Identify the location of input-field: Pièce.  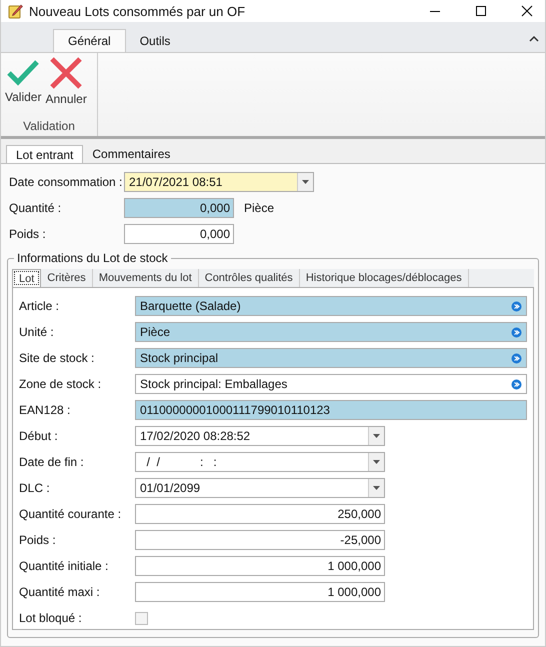
(331, 332).